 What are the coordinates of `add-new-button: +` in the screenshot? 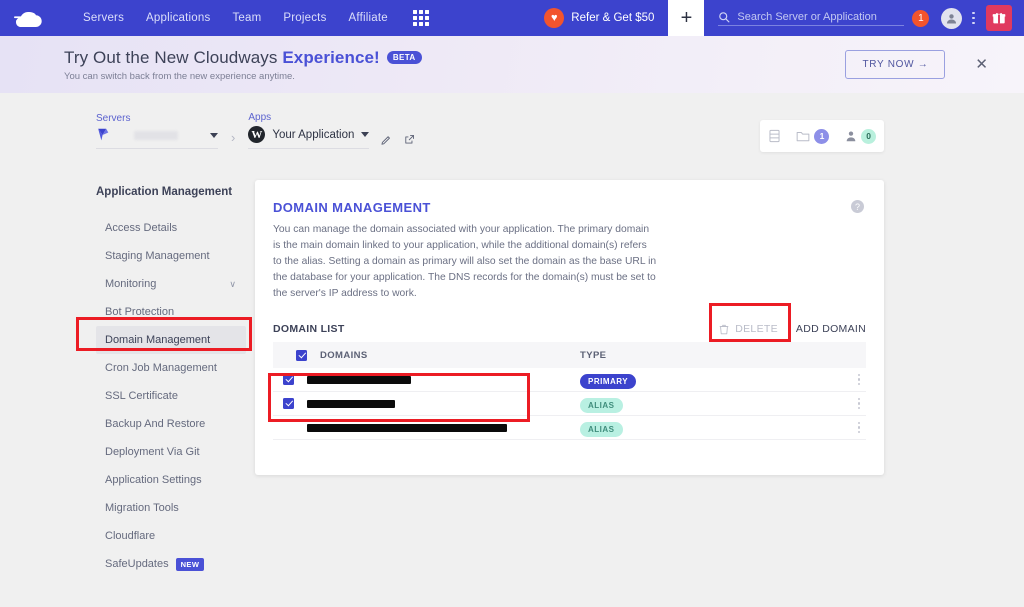 It's located at (686, 18).